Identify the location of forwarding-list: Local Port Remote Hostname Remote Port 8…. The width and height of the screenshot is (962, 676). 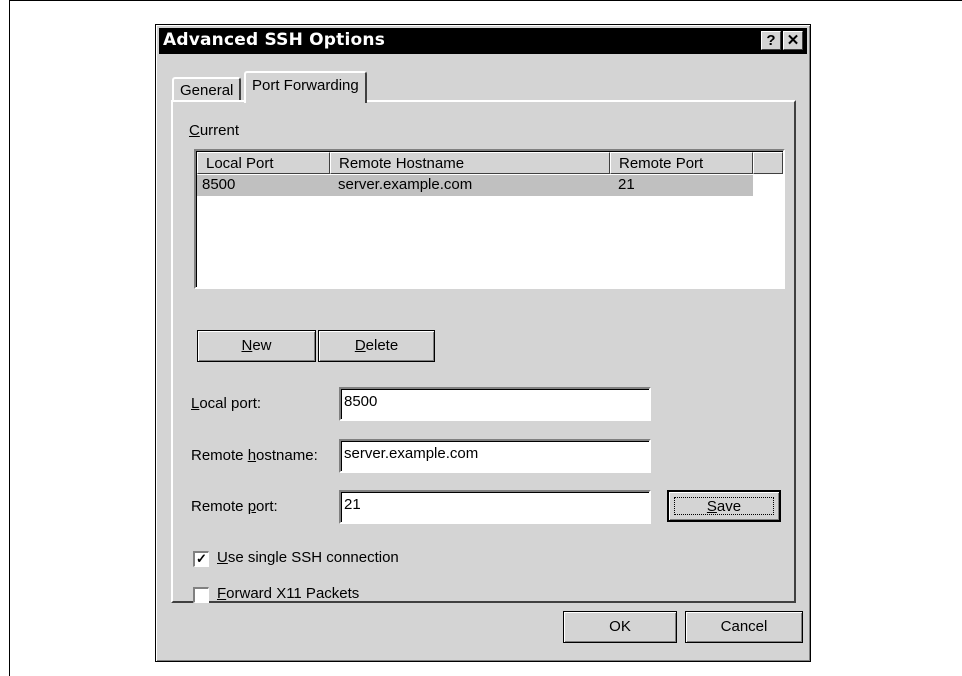
(489, 219).